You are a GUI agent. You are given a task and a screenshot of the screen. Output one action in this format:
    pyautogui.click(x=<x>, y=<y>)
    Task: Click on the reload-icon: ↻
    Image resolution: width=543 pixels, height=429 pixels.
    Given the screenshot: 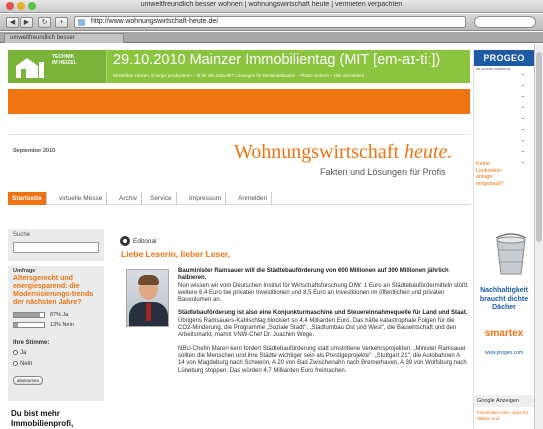 What is the action you would take?
    pyautogui.click(x=44, y=22)
    